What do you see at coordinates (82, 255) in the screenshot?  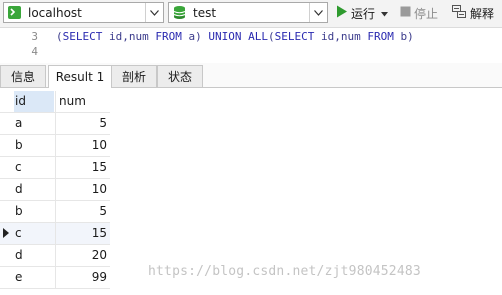 I see `cell-num: 20` at bounding box center [82, 255].